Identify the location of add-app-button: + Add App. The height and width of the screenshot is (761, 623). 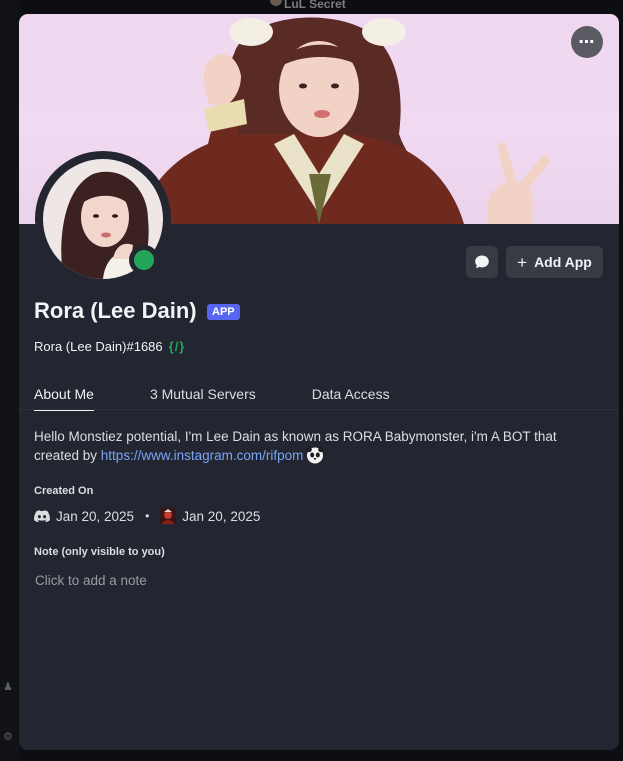
(554, 262).